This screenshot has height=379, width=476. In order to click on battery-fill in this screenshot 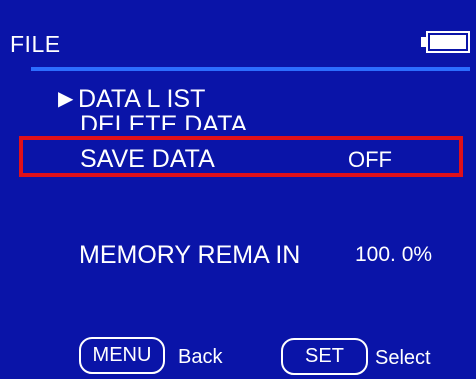, I will do `click(448, 42)`.